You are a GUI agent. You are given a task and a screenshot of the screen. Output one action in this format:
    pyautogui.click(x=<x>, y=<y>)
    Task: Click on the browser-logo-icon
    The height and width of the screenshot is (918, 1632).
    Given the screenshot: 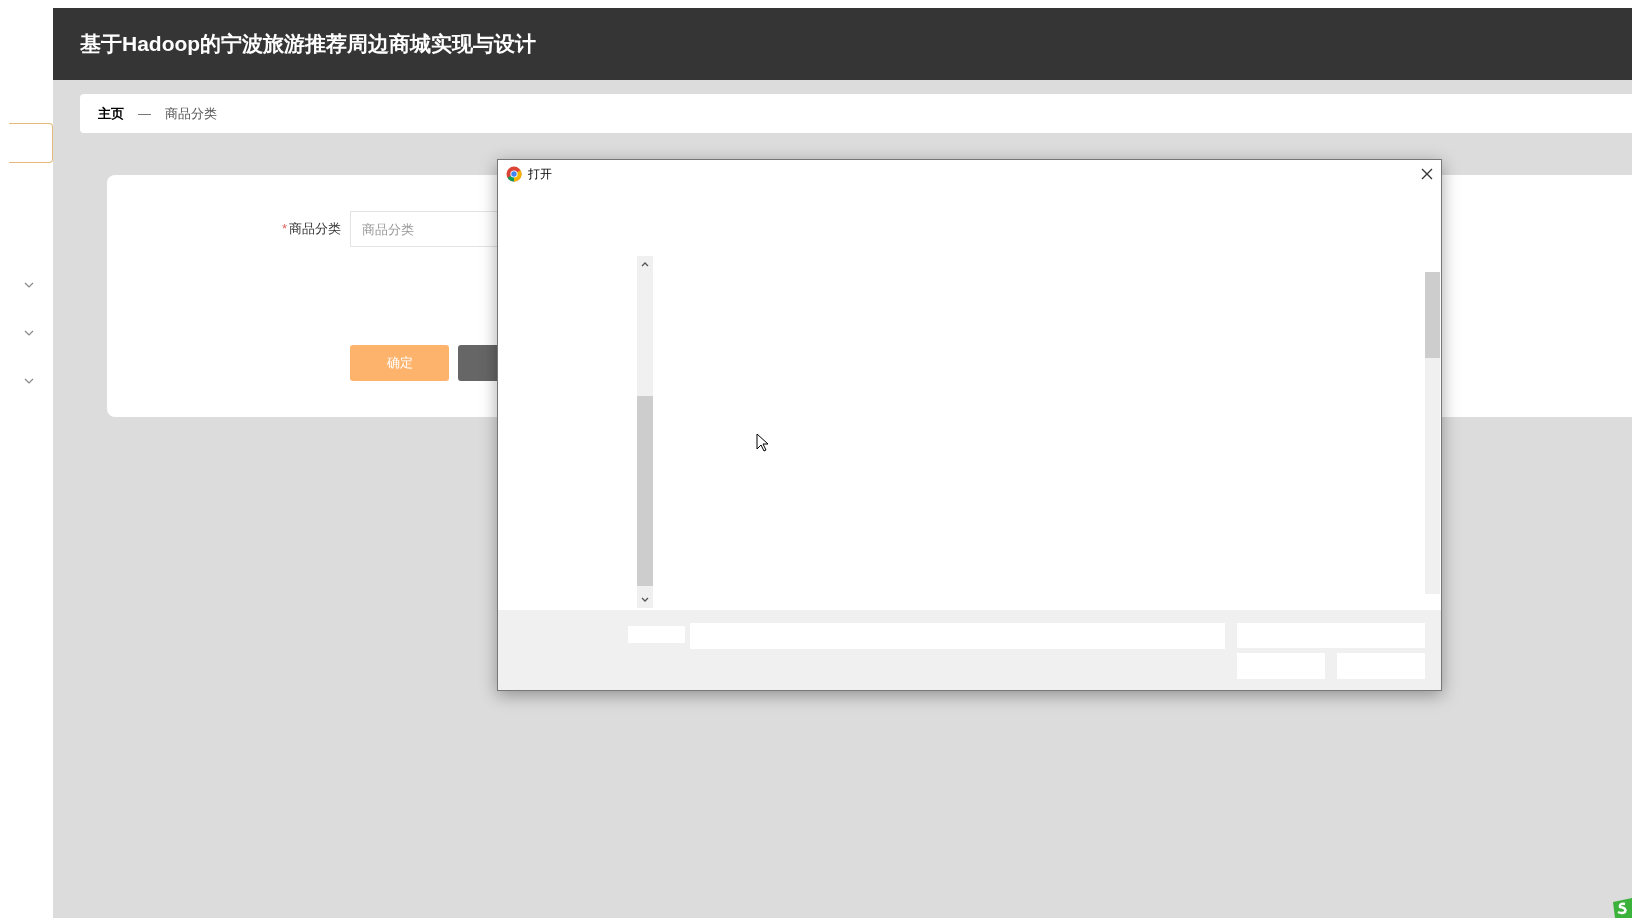 What is the action you would take?
    pyautogui.click(x=514, y=174)
    